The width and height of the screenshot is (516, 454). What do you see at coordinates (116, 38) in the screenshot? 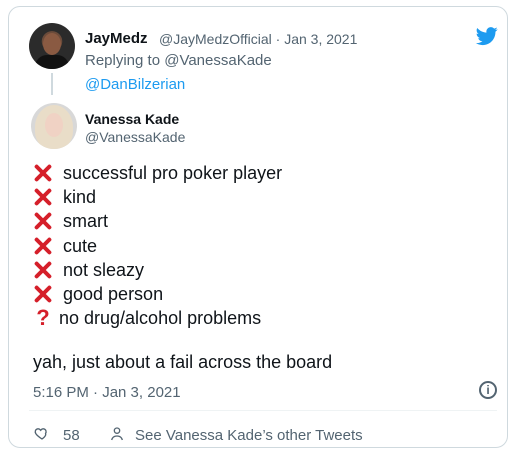
I see `author-name: JayMedz` at bounding box center [116, 38].